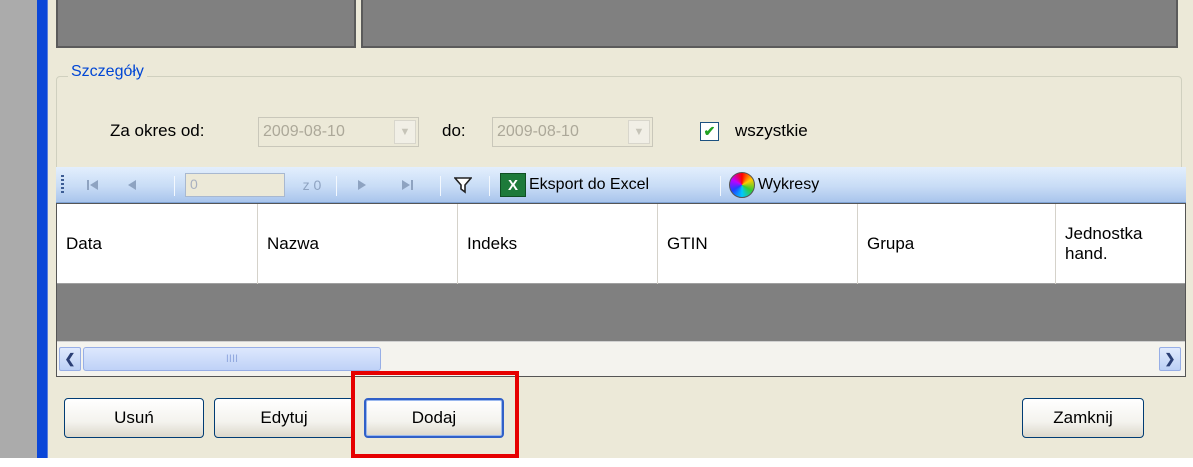 This screenshot has height=467, width=1193. I want to click on top-left-panel, so click(206, 24).